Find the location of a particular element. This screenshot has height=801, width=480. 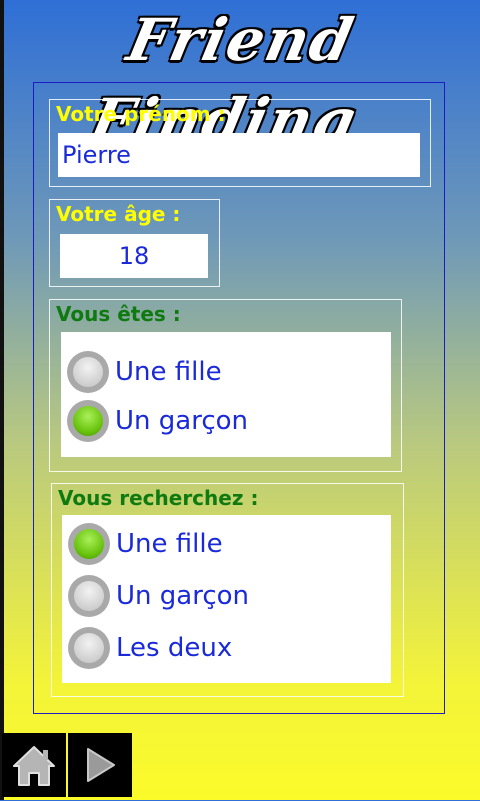

seeking-options-panel: Une fille Un garçon Les deux is located at coordinates (226, 599).